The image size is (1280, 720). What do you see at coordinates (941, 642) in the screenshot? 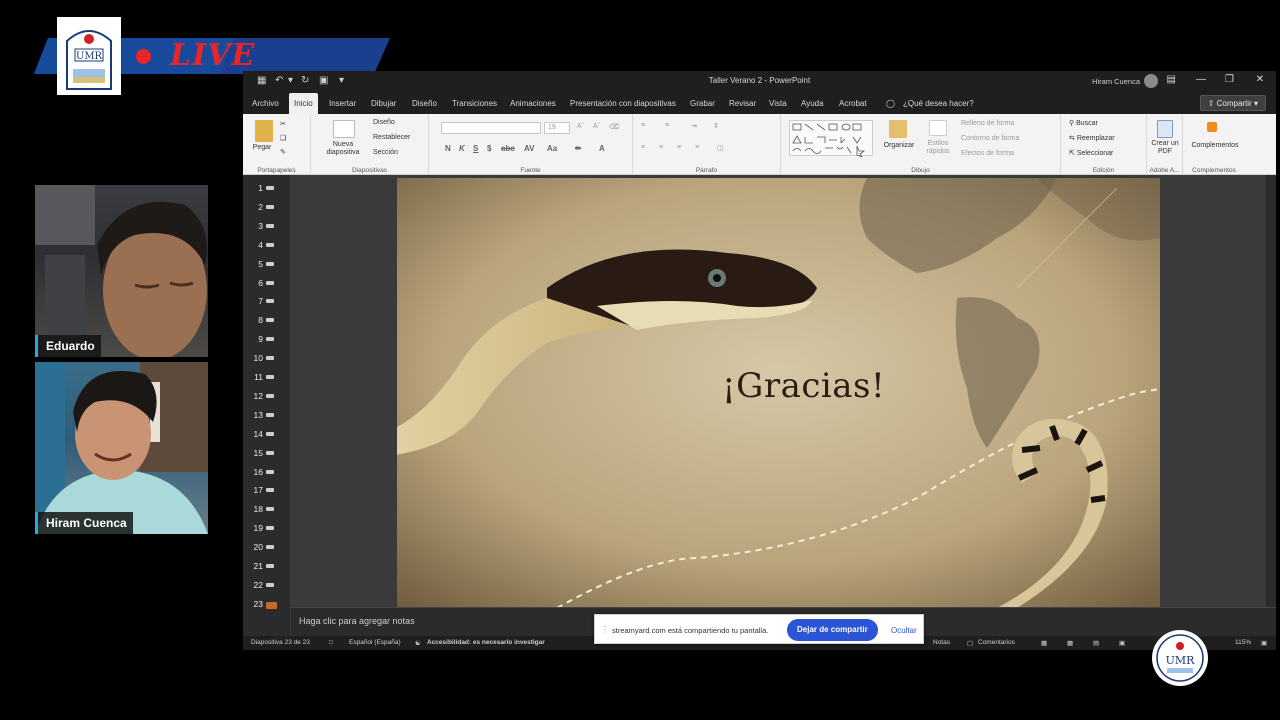
I see `notes-button: Notas` at bounding box center [941, 642].